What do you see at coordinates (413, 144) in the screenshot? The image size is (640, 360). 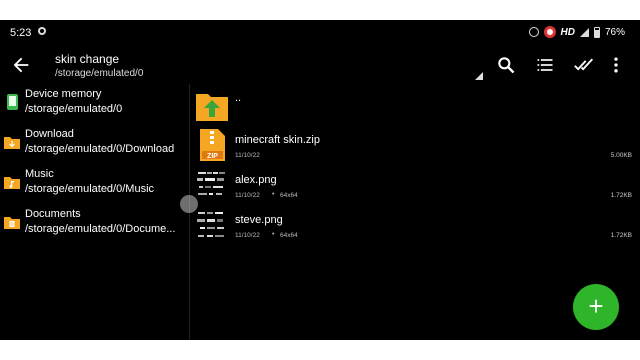 I see `file-row: ZIP minecraft skin.zip 11/10/22 5.00KB` at bounding box center [413, 144].